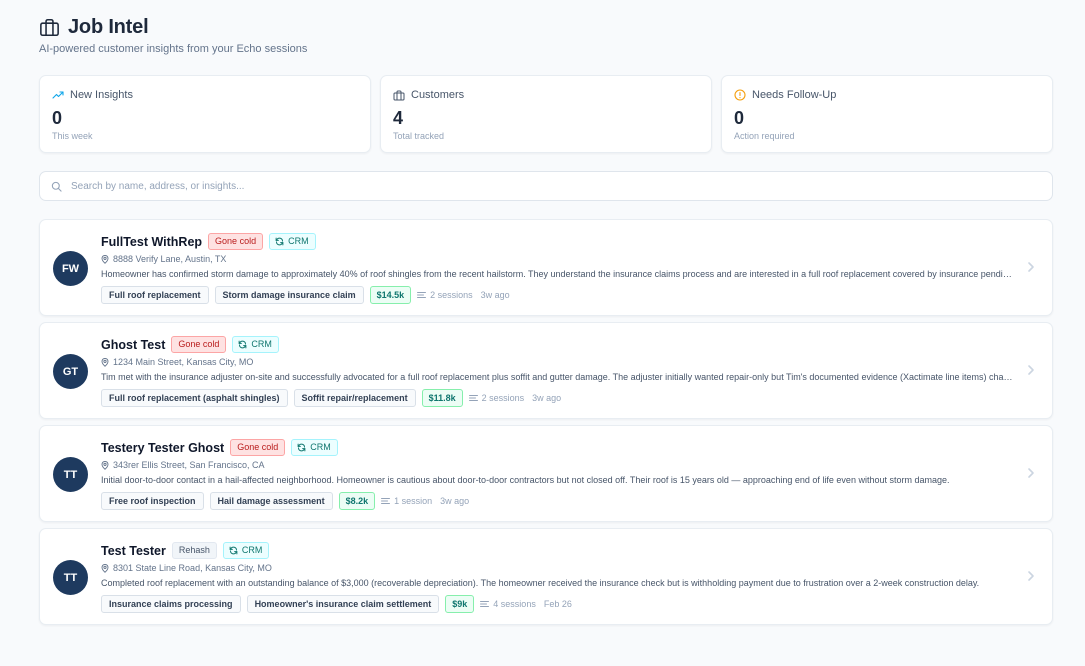  What do you see at coordinates (94, 27) in the screenshot?
I see `title-row: Job Intel` at bounding box center [94, 27].